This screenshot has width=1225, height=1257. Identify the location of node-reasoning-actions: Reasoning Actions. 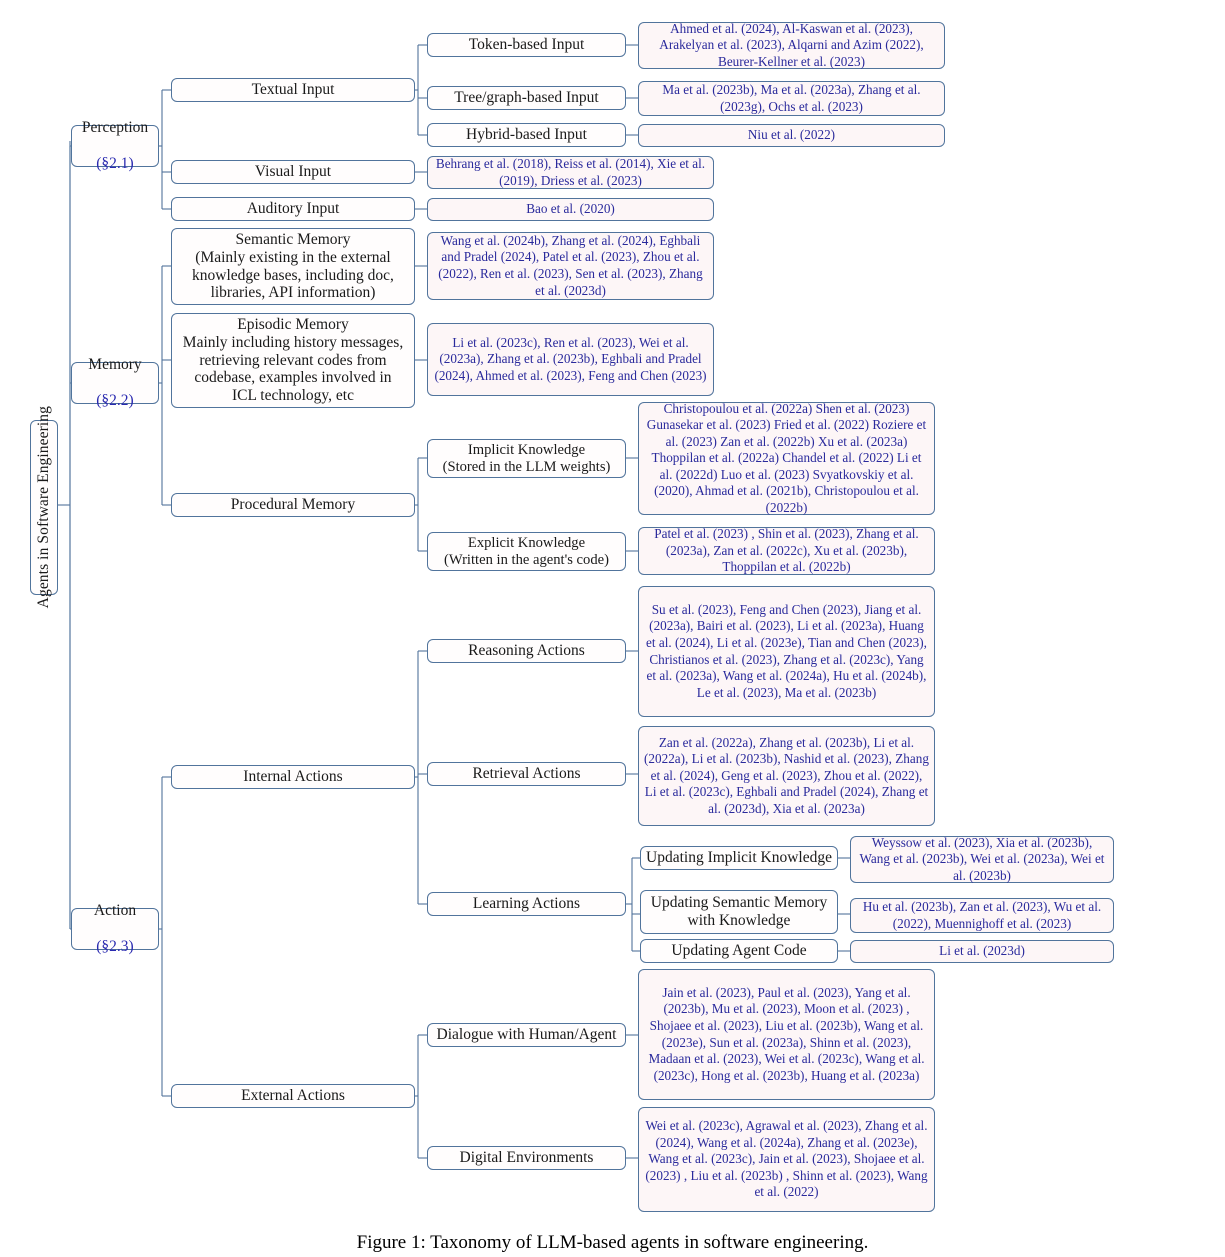
(526, 651).